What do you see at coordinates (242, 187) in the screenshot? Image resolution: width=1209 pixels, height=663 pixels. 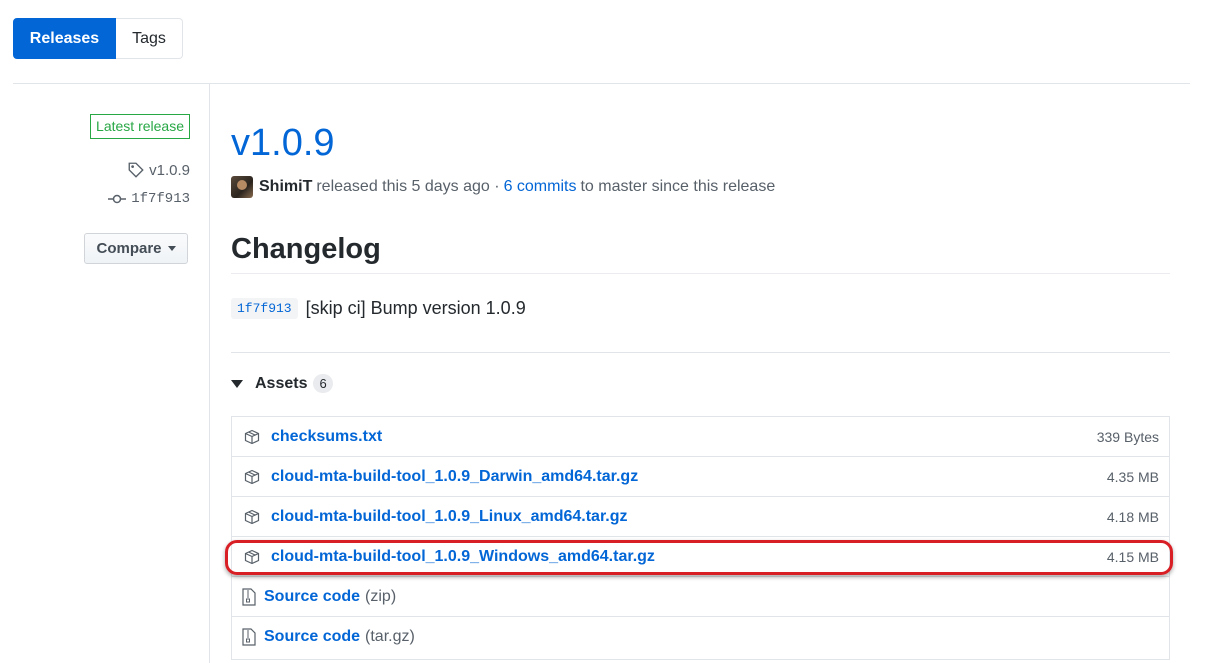 I see `avatar` at bounding box center [242, 187].